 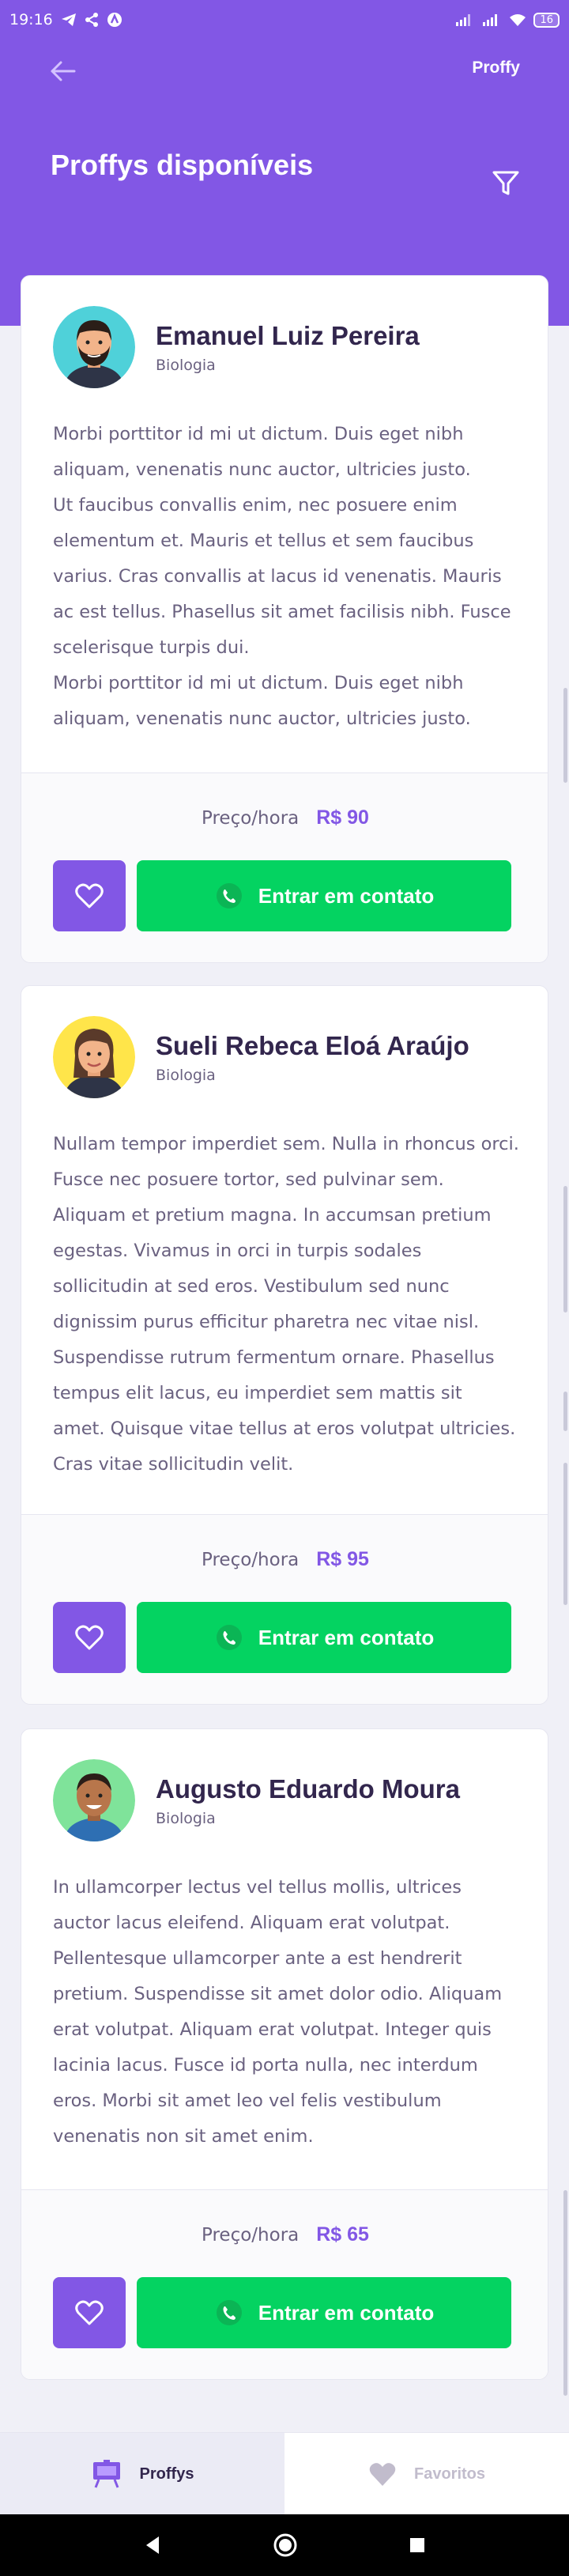 What do you see at coordinates (284, 20) in the screenshot?
I see `status-bar: 19:16 16` at bounding box center [284, 20].